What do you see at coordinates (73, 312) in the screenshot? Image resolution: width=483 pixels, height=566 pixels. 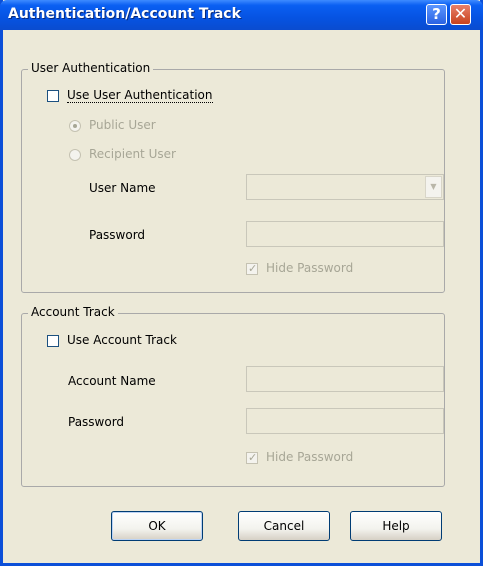 I see `group-legend-account-track: Account Track` at bounding box center [73, 312].